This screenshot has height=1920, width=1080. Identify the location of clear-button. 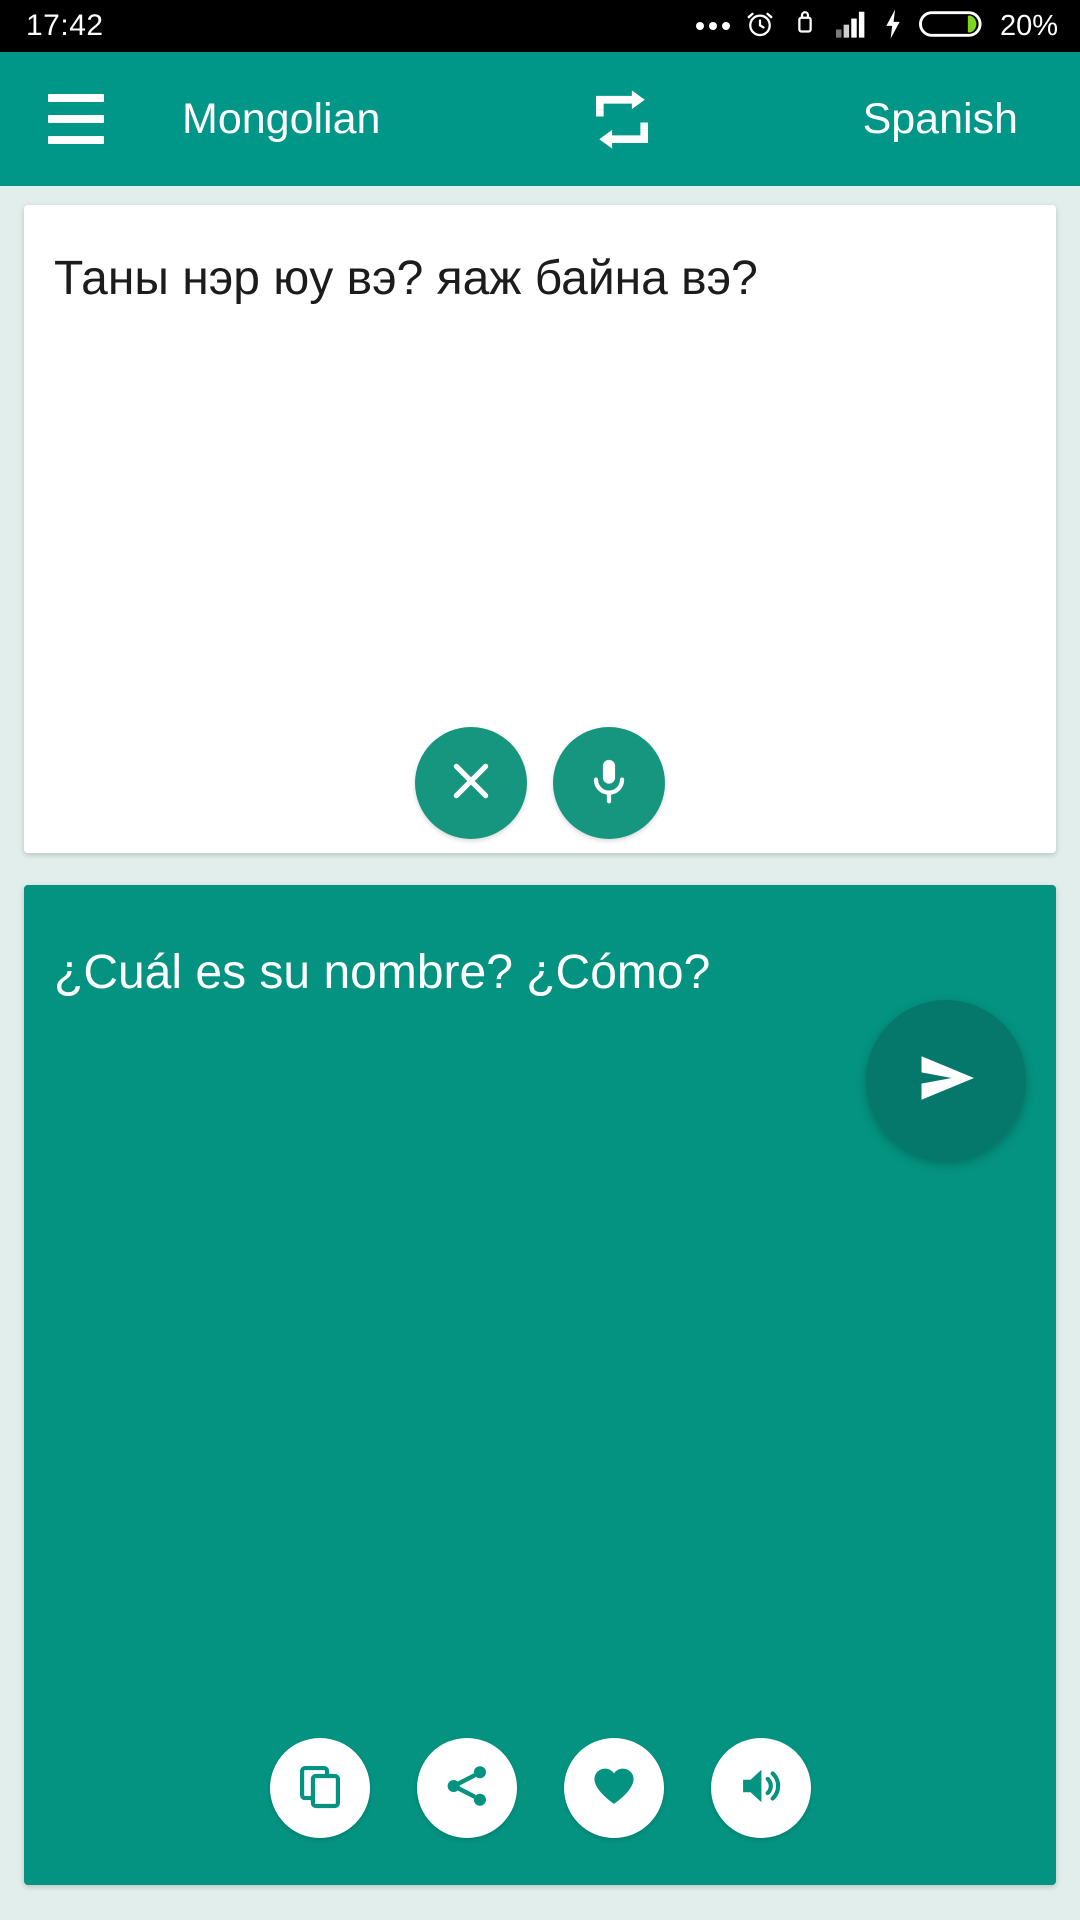
(471, 783).